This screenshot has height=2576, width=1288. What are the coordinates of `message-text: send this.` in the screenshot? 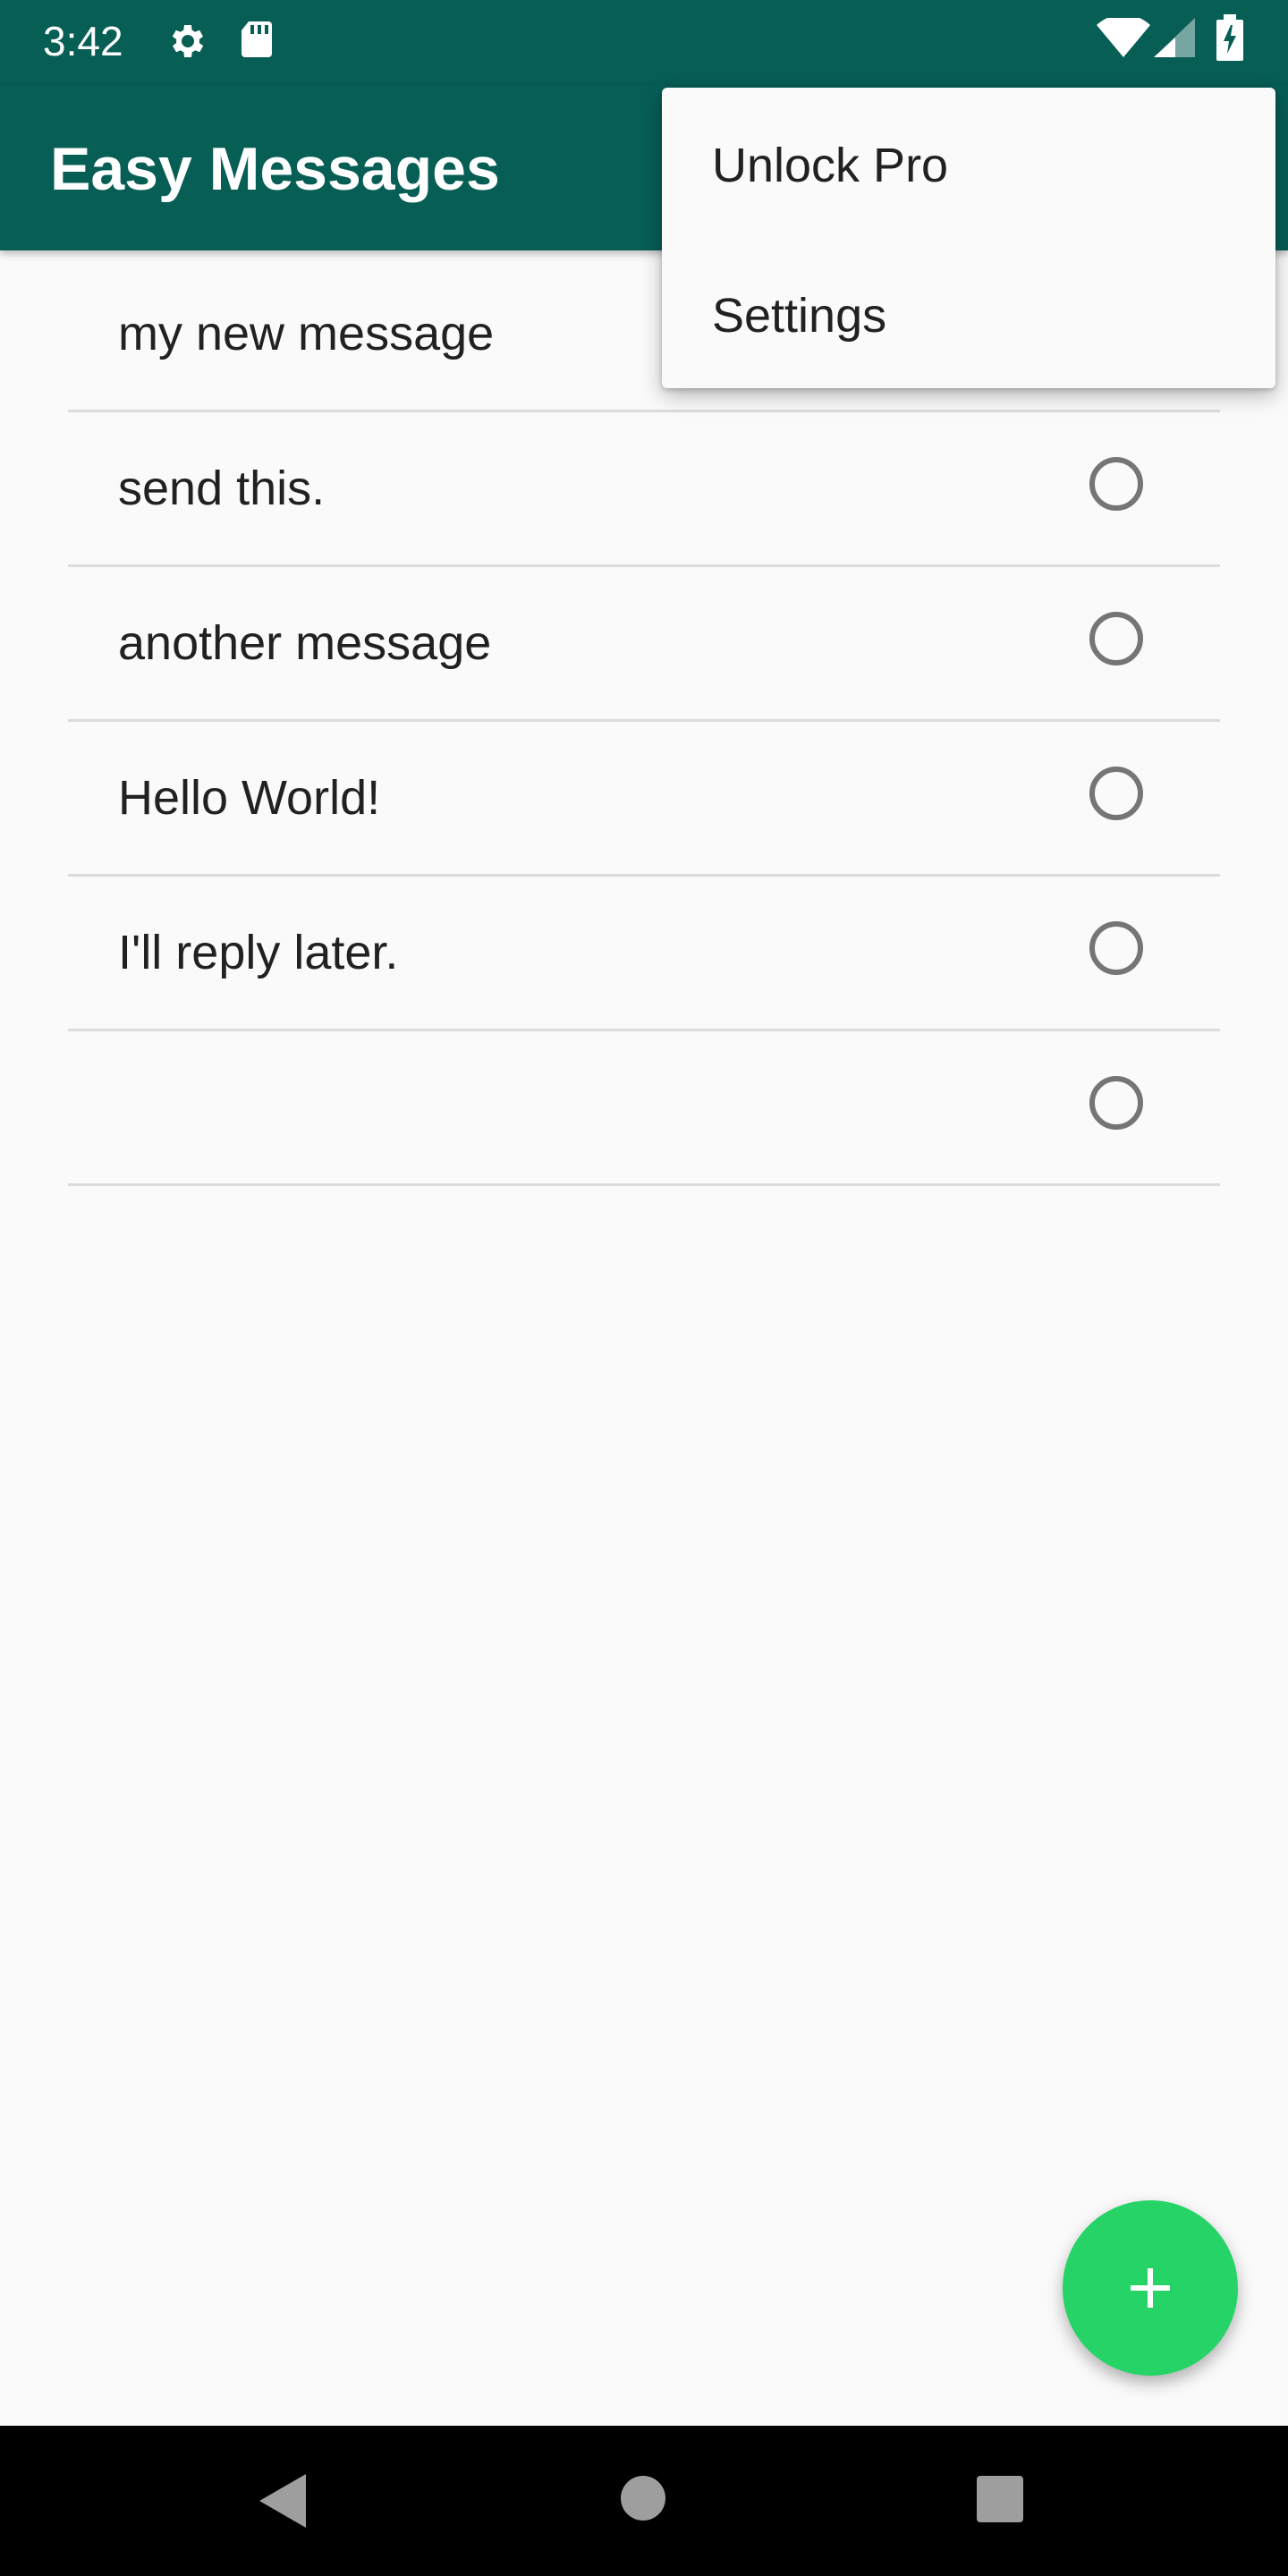 It's located at (222, 488).